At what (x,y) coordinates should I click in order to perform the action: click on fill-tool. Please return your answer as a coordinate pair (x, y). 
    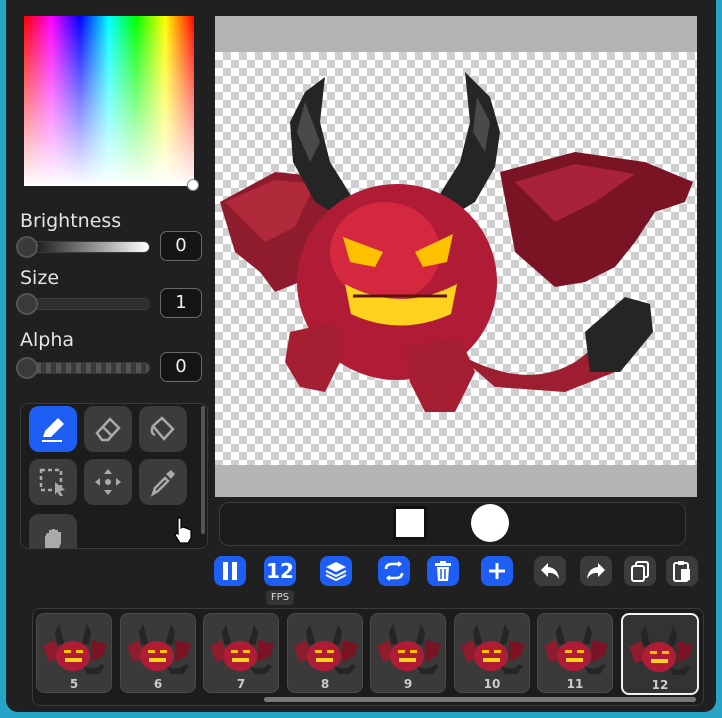
    Looking at the image, I should click on (163, 429).